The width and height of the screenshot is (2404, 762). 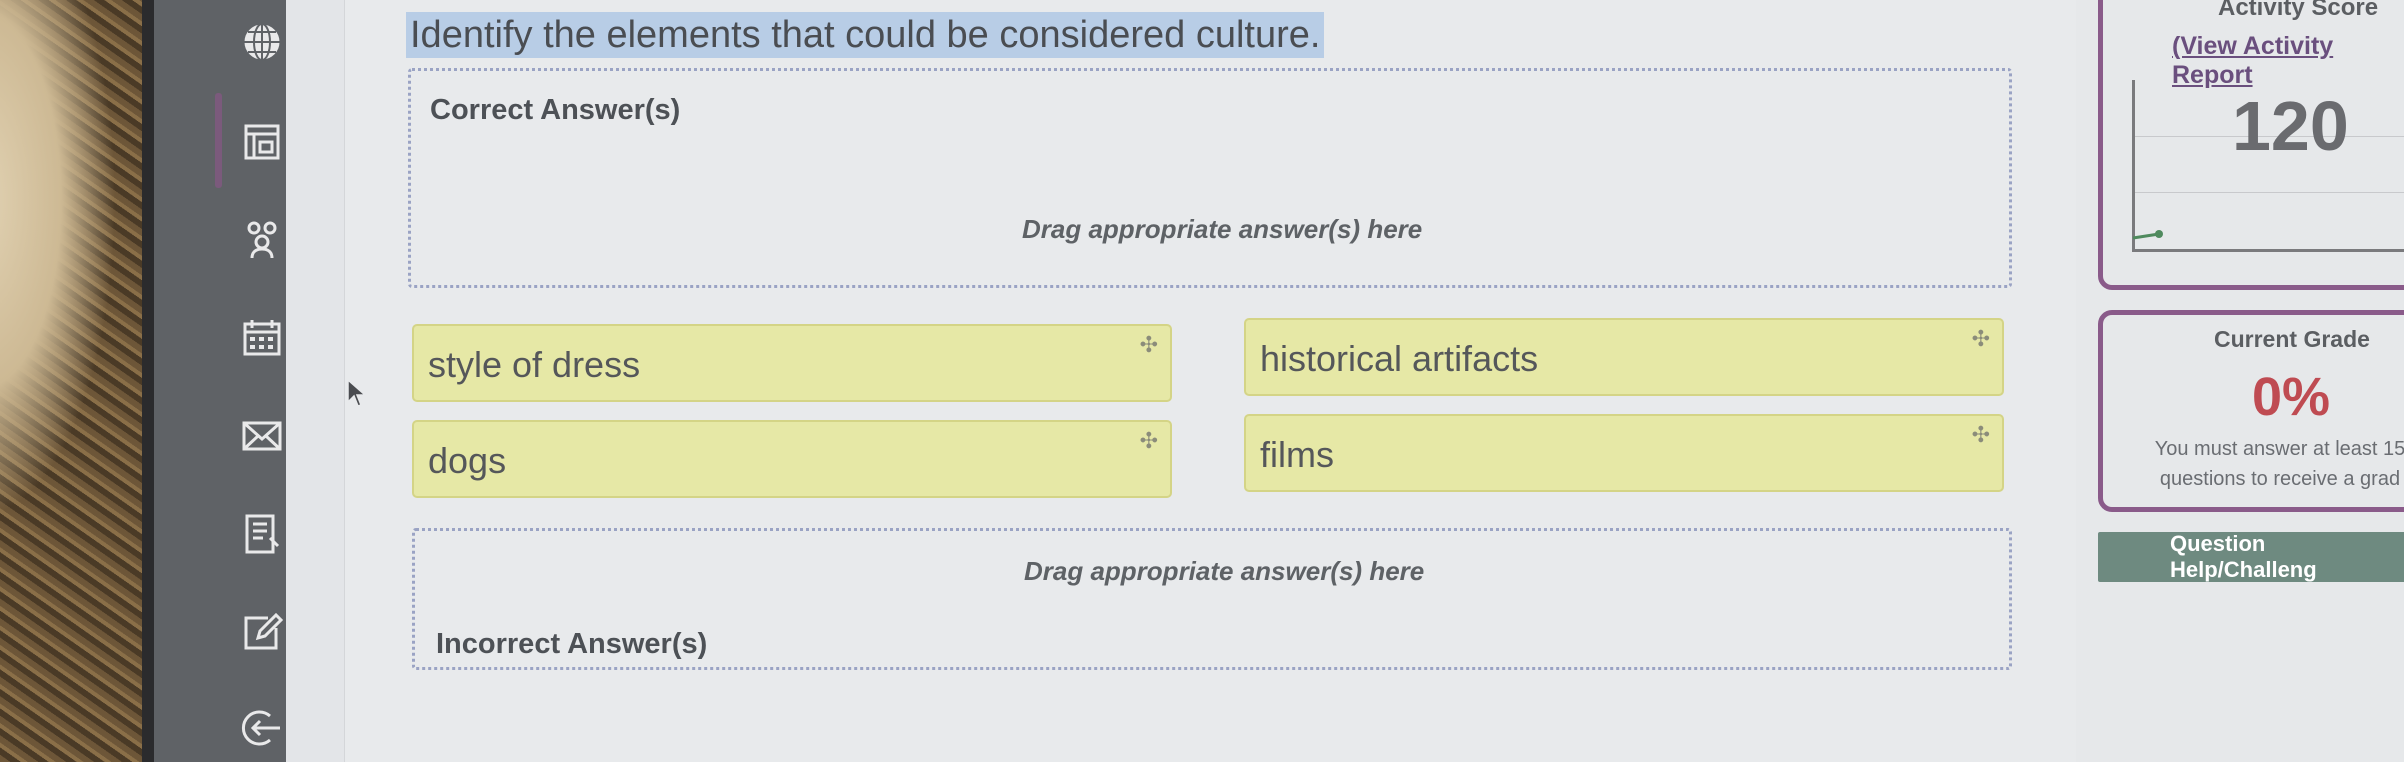 I want to click on monitor-bezel, so click(x=148, y=381).